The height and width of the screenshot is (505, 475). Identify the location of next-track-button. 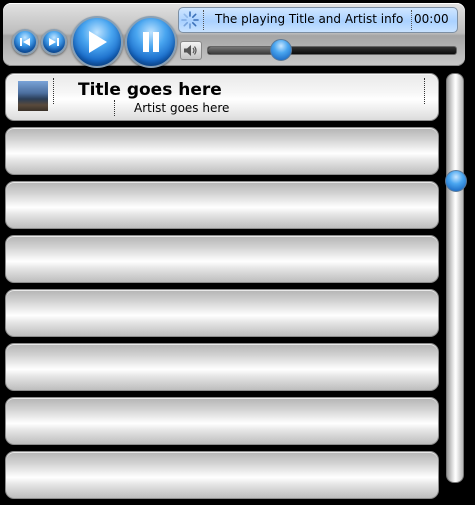
(54, 42).